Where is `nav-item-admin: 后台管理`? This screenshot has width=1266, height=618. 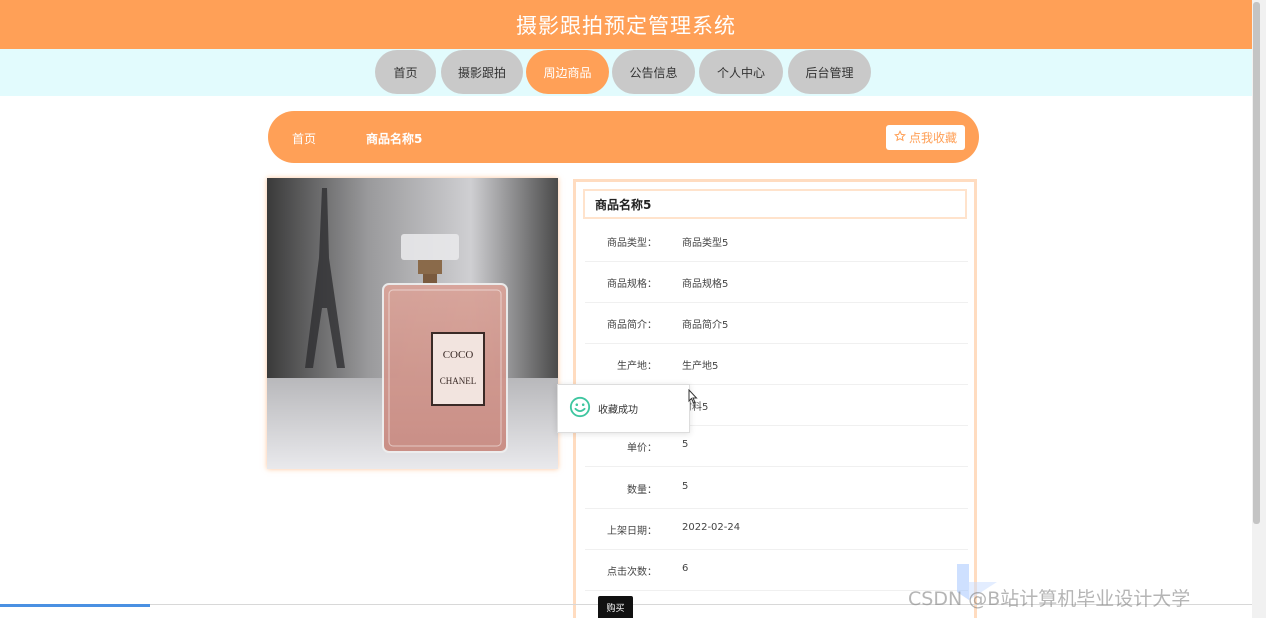 nav-item-admin: 后台管理 is located at coordinates (829, 72).